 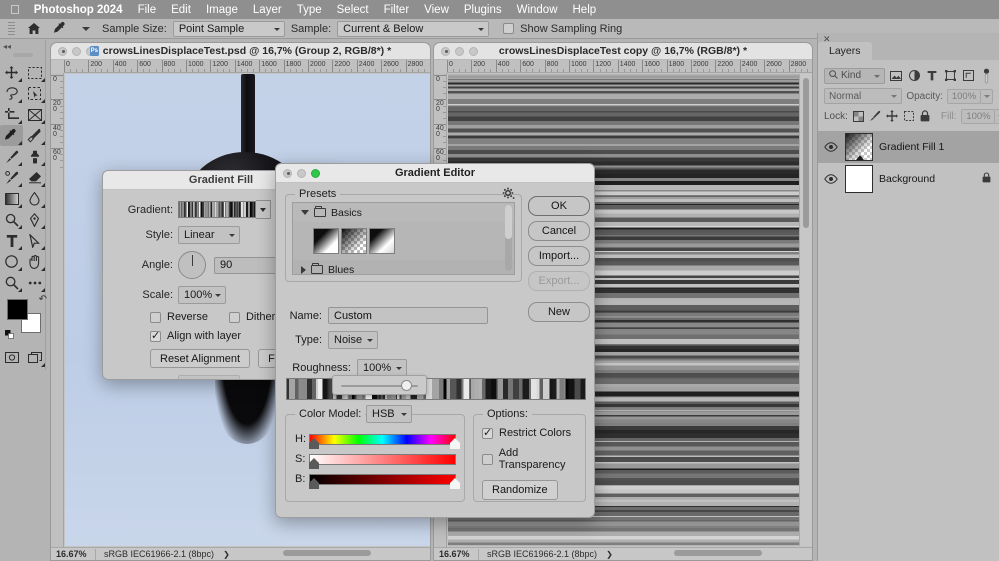 What do you see at coordinates (585, 10) in the screenshot?
I see `menu-item-help: Help` at bounding box center [585, 10].